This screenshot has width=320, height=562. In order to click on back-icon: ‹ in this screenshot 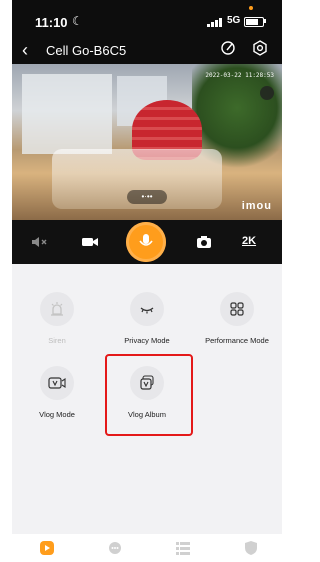, I will do `click(25, 50)`.